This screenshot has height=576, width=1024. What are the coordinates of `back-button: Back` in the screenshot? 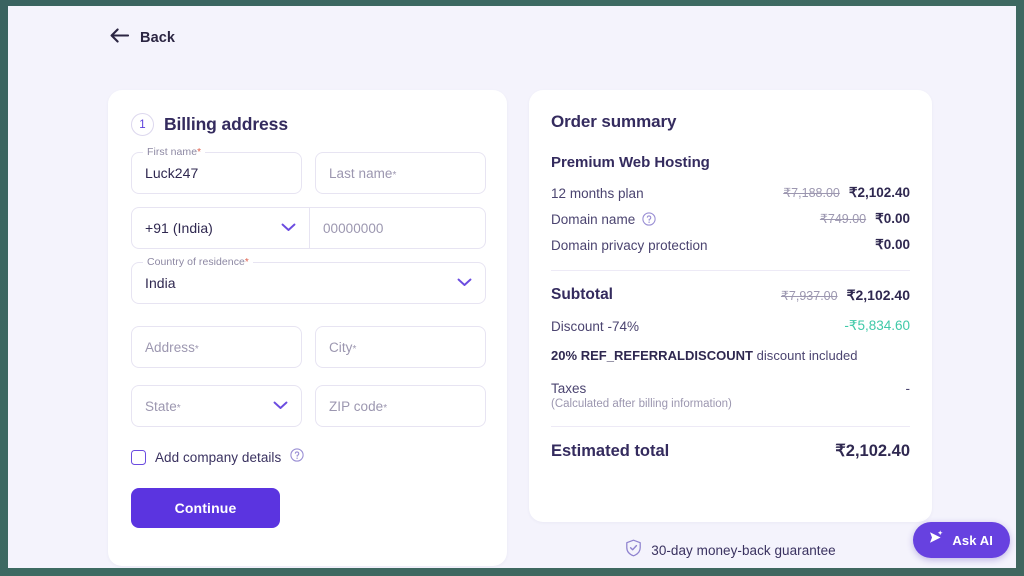 It's located at (142, 38).